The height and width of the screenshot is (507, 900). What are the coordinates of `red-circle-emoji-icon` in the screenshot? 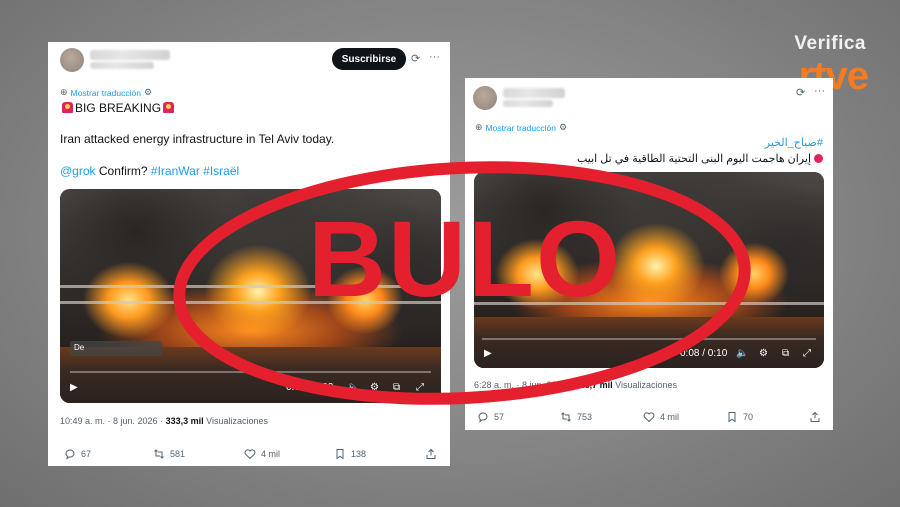 It's located at (818, 158).